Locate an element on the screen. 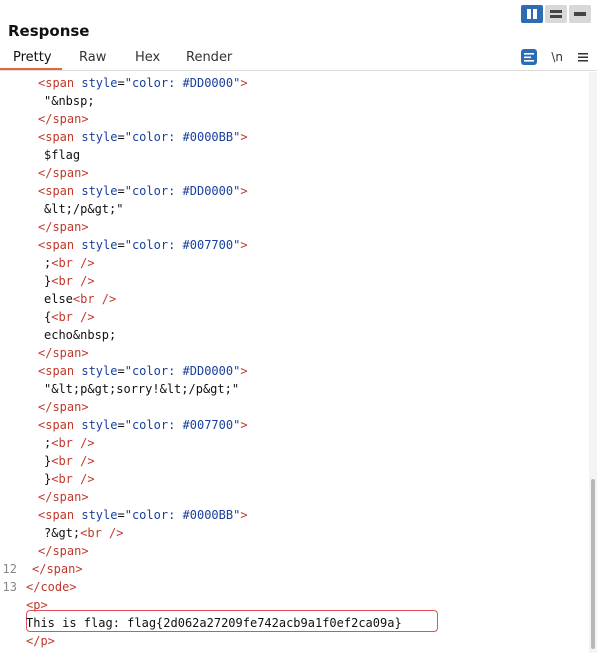 The image size is (597, 653). editor-tools: \n is located at coordinates (548, 57).